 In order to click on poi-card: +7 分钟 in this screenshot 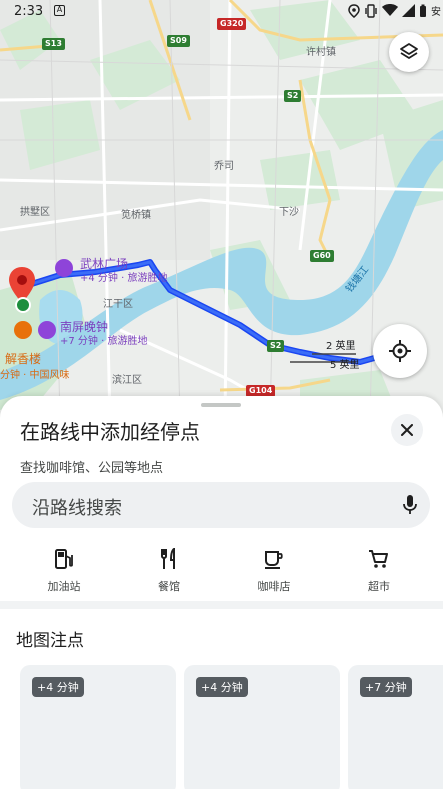, I will do `click(395, 727)`.